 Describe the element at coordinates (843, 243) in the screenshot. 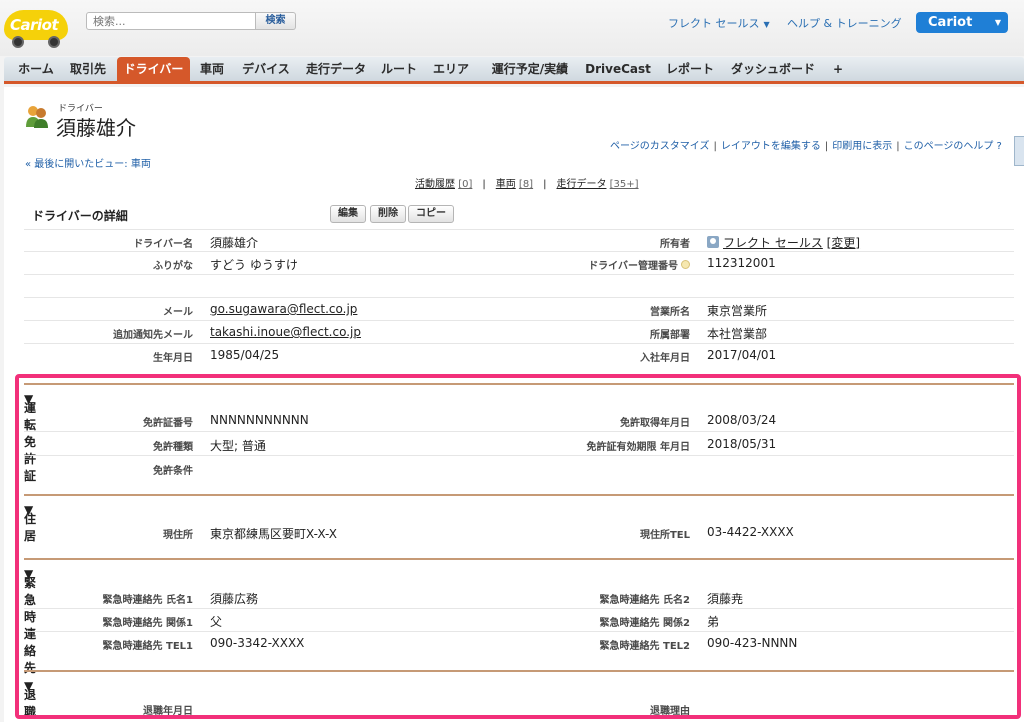

I see `change-owner-link: [変更]` at that location.